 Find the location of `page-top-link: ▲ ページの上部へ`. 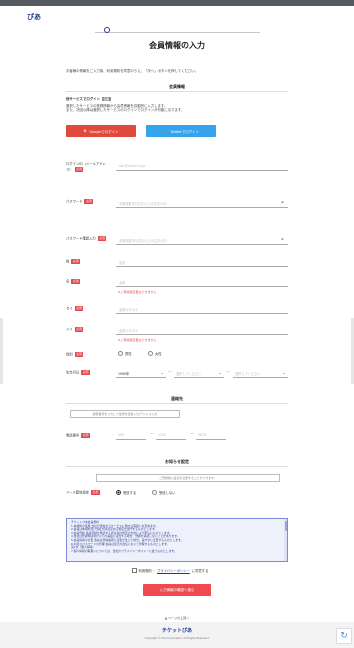

page-top-link: ▲ ページの上部へ is located at coordinates (177, 618).